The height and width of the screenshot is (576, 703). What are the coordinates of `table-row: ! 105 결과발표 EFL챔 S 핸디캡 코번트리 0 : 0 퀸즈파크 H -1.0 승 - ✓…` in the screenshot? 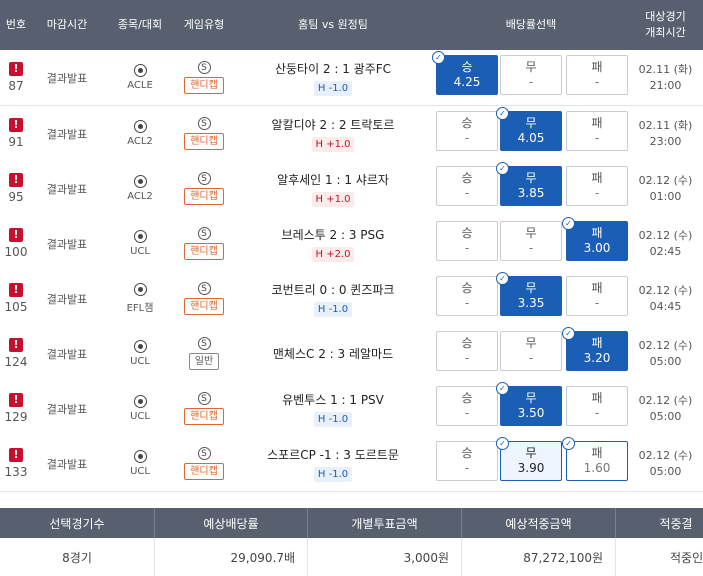 It's located at (351, 299).